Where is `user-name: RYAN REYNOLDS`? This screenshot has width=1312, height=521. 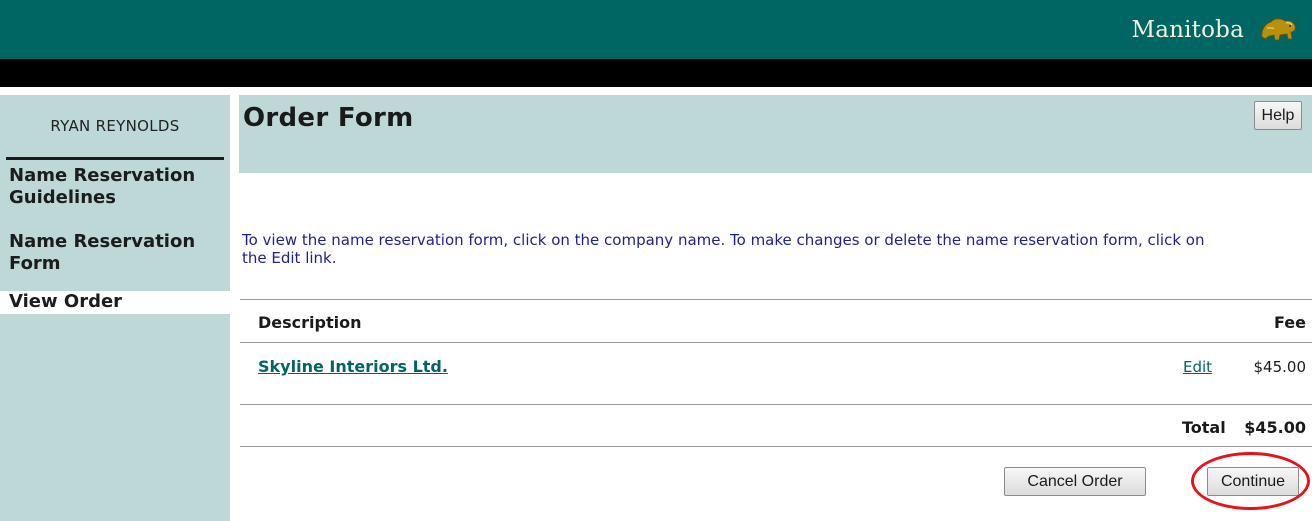
user-name: RYAN REYNOLDS is located at coordinates (115, 126).